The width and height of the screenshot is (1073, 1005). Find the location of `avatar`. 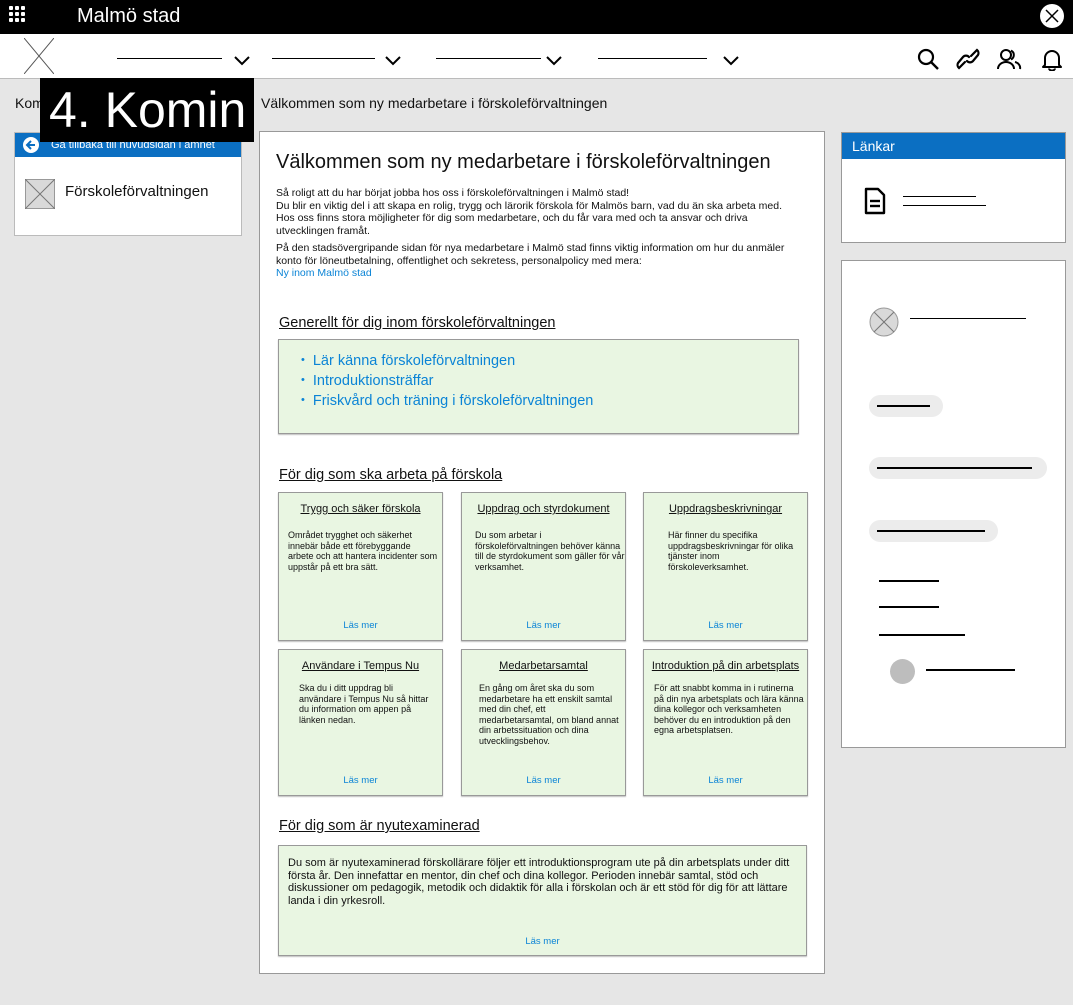

avatar is located at coordinates (902, 671).